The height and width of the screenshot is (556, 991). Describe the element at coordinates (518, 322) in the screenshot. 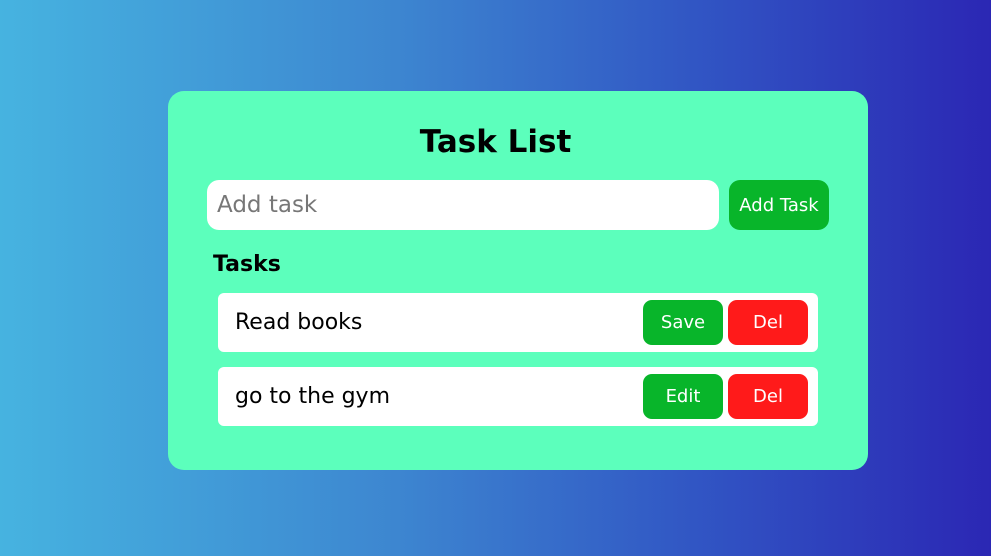

I see `task-row: Read books Save Del` at that location.